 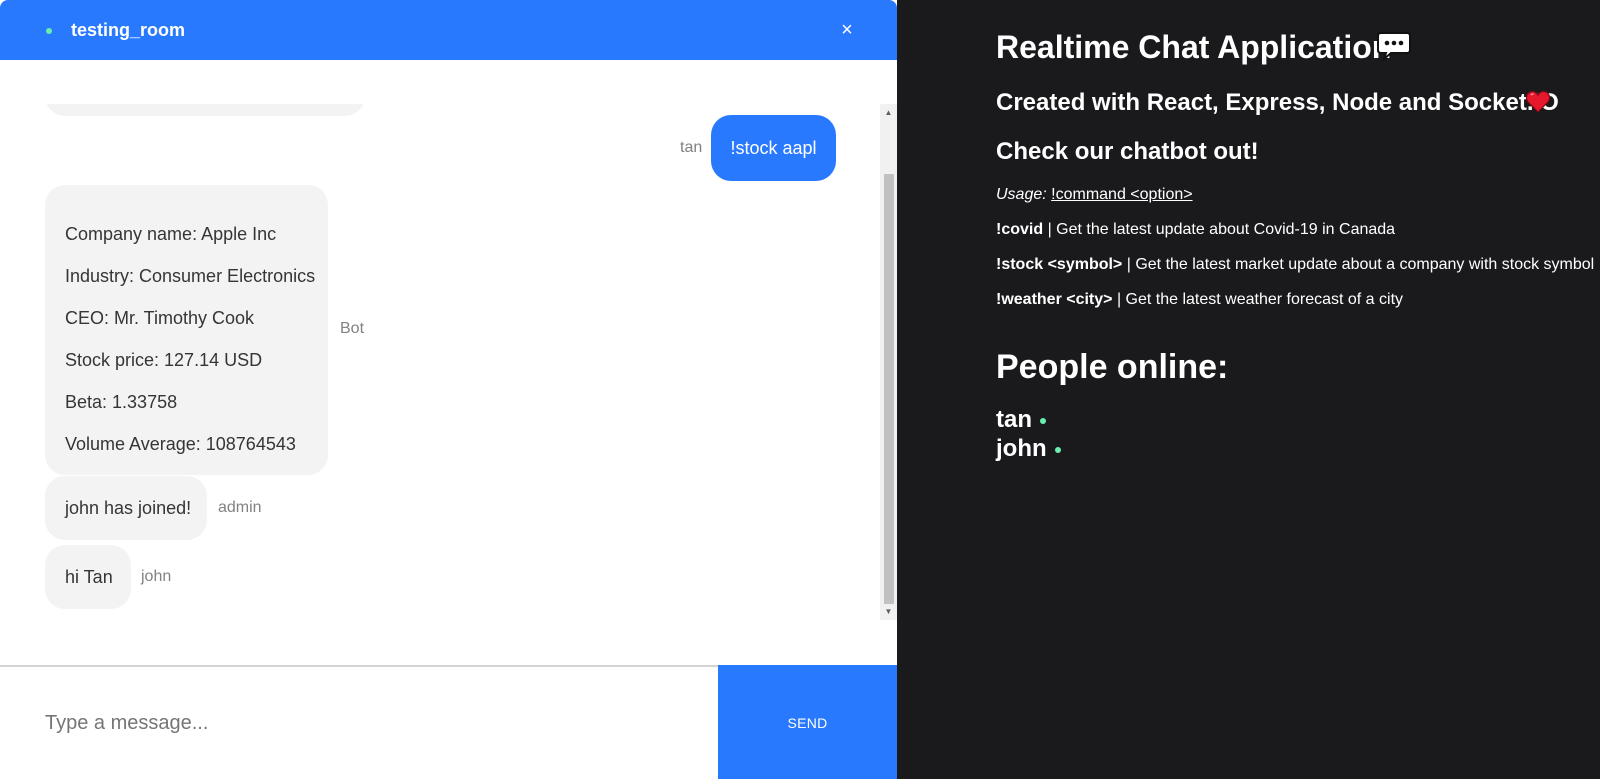 I want to click on people-online-heading: People online:, so click(x=1112, y=367).